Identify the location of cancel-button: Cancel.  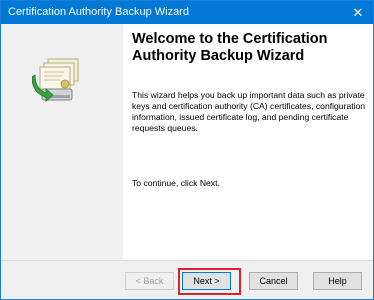
(273, 281).